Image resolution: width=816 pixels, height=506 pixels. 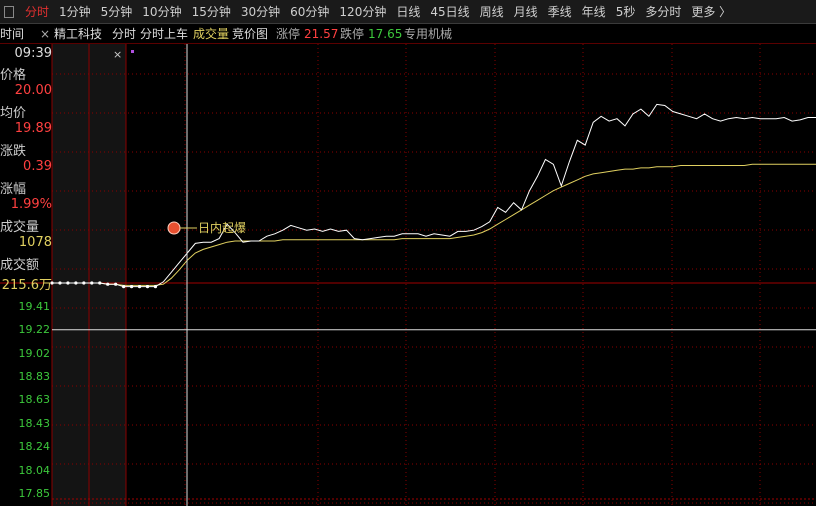 What do you see at coordinates (626, 12) in the screenshot?
I see `tab-14: 5秒` at bounding box center [626, 12].